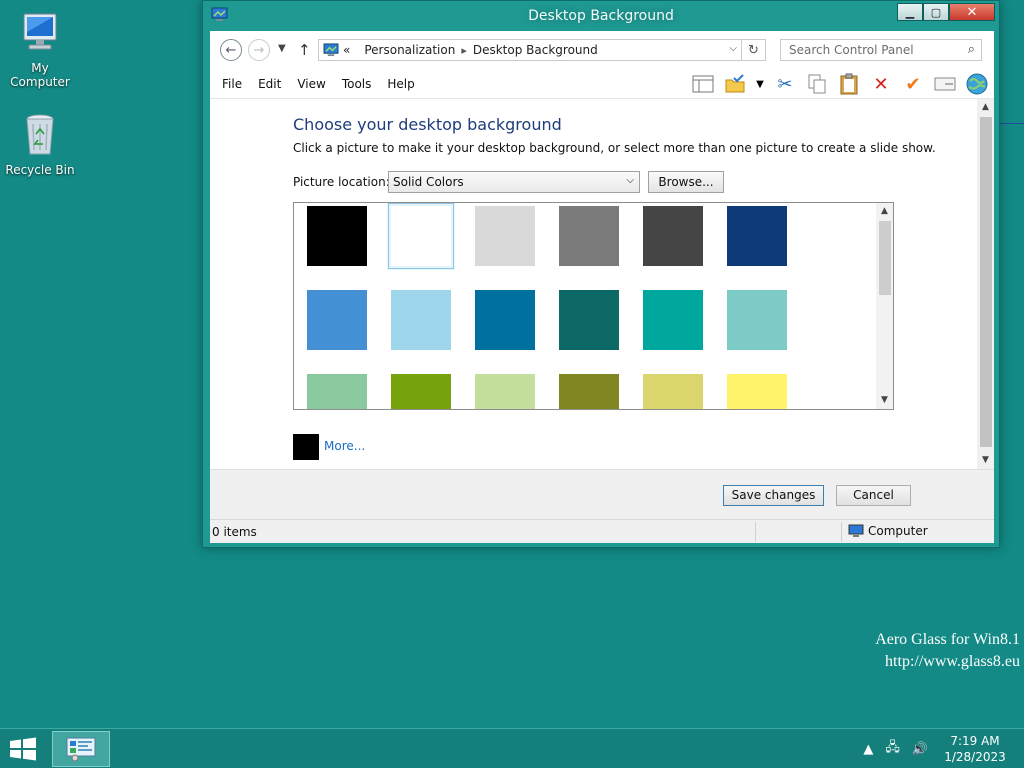  I want to click on chevron-down-icon: ▼, so click(760, 84).